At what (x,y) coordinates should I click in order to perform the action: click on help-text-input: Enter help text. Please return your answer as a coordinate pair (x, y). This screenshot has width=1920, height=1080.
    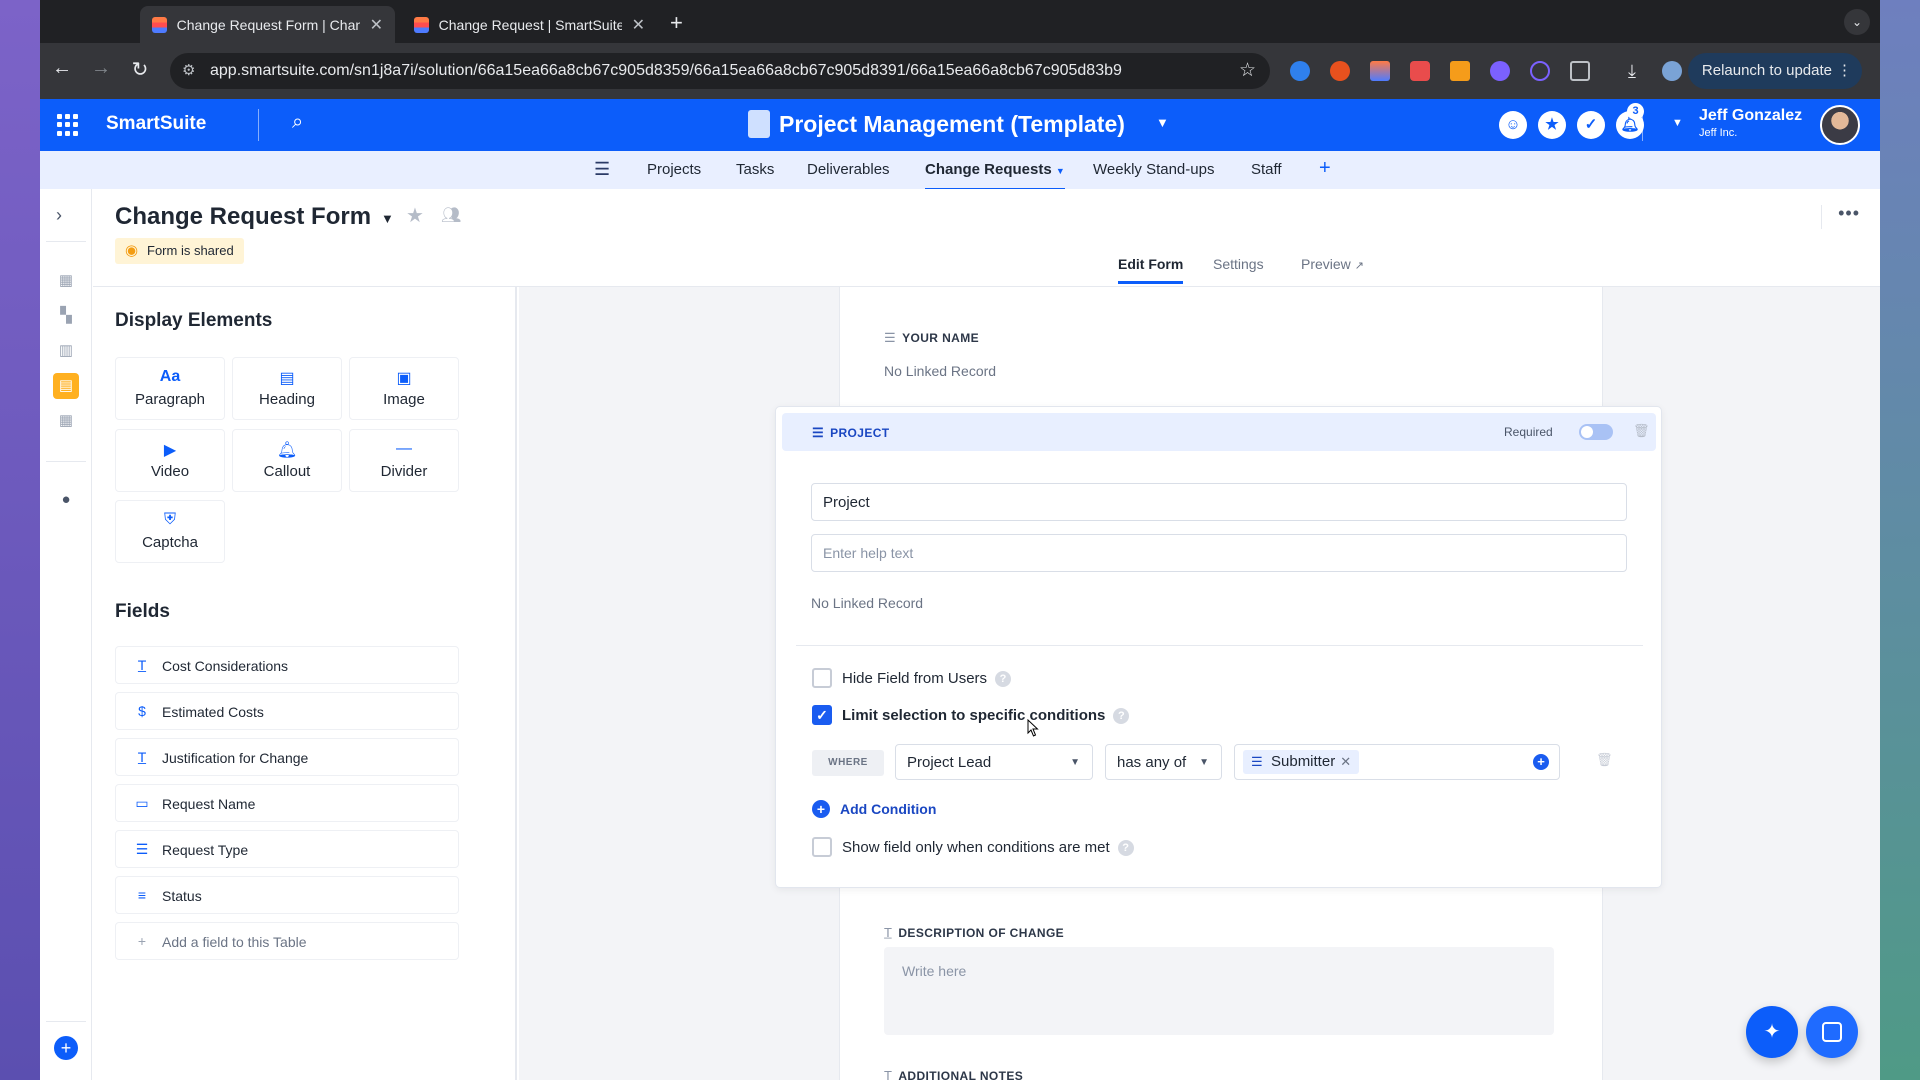
    Looking at the image, I should click on (1219, 553).